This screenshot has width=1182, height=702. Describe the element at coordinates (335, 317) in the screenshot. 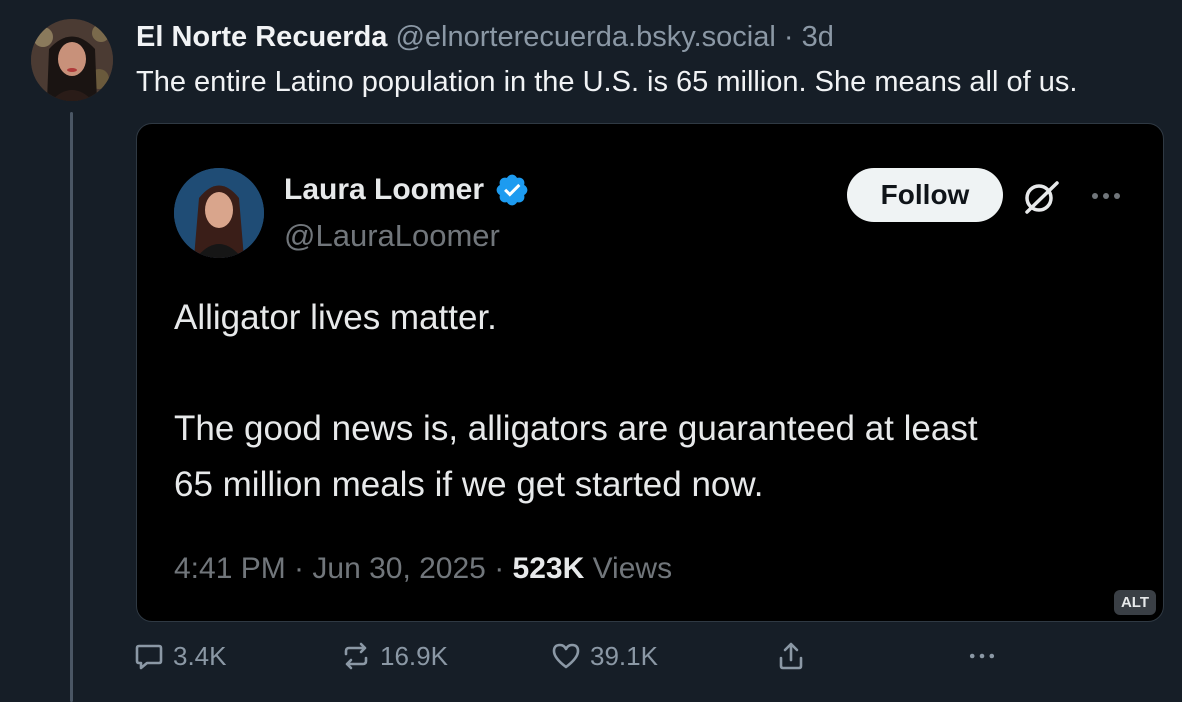

I see `quoted-text-line: Alligator lives matter.` at that location.